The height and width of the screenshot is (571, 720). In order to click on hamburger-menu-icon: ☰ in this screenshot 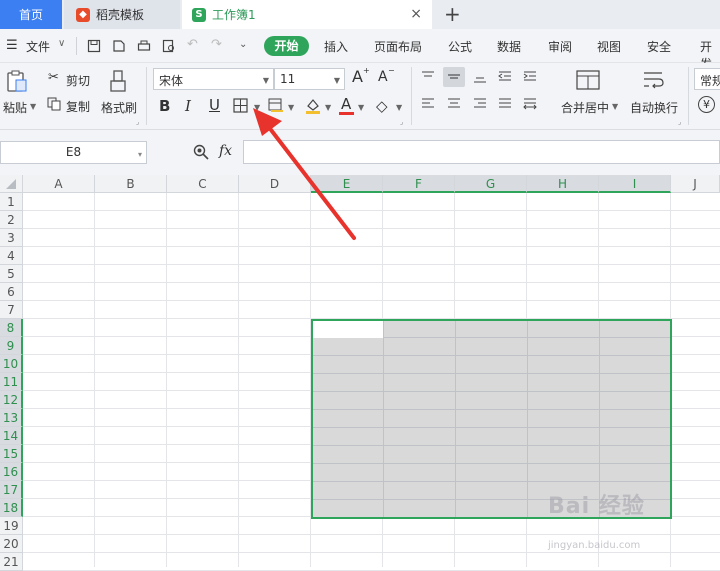, I will do `click(12, 45)`.